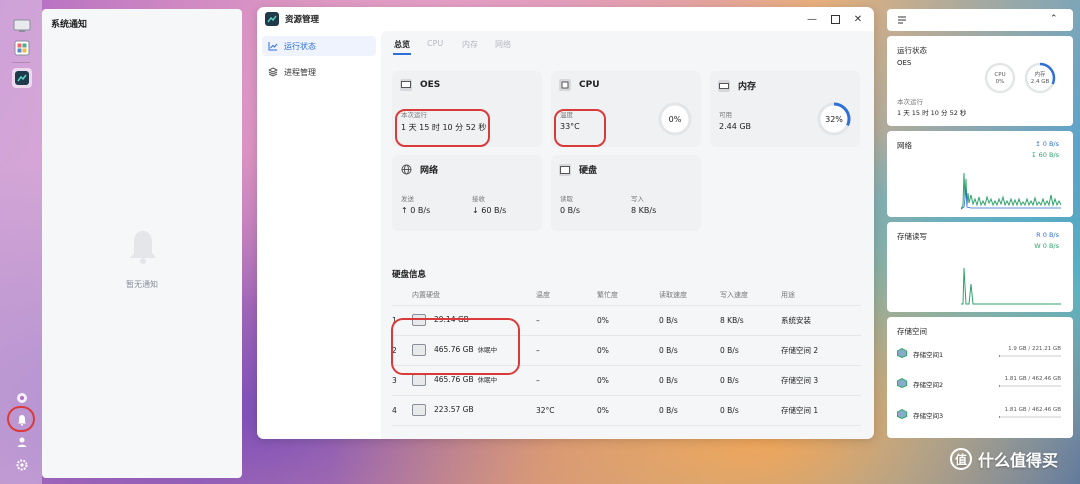  What do you see at coordinates (406, 170) in the screenshot?
I see `globe-icon` at bounding box center [406, 170].